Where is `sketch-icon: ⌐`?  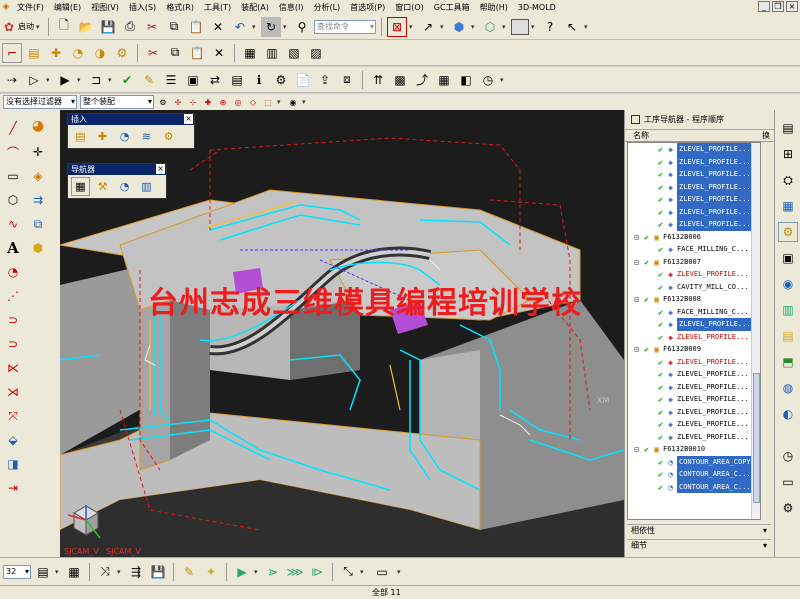
sketch-icon: ⌐ is located at coordinates (12, 52).